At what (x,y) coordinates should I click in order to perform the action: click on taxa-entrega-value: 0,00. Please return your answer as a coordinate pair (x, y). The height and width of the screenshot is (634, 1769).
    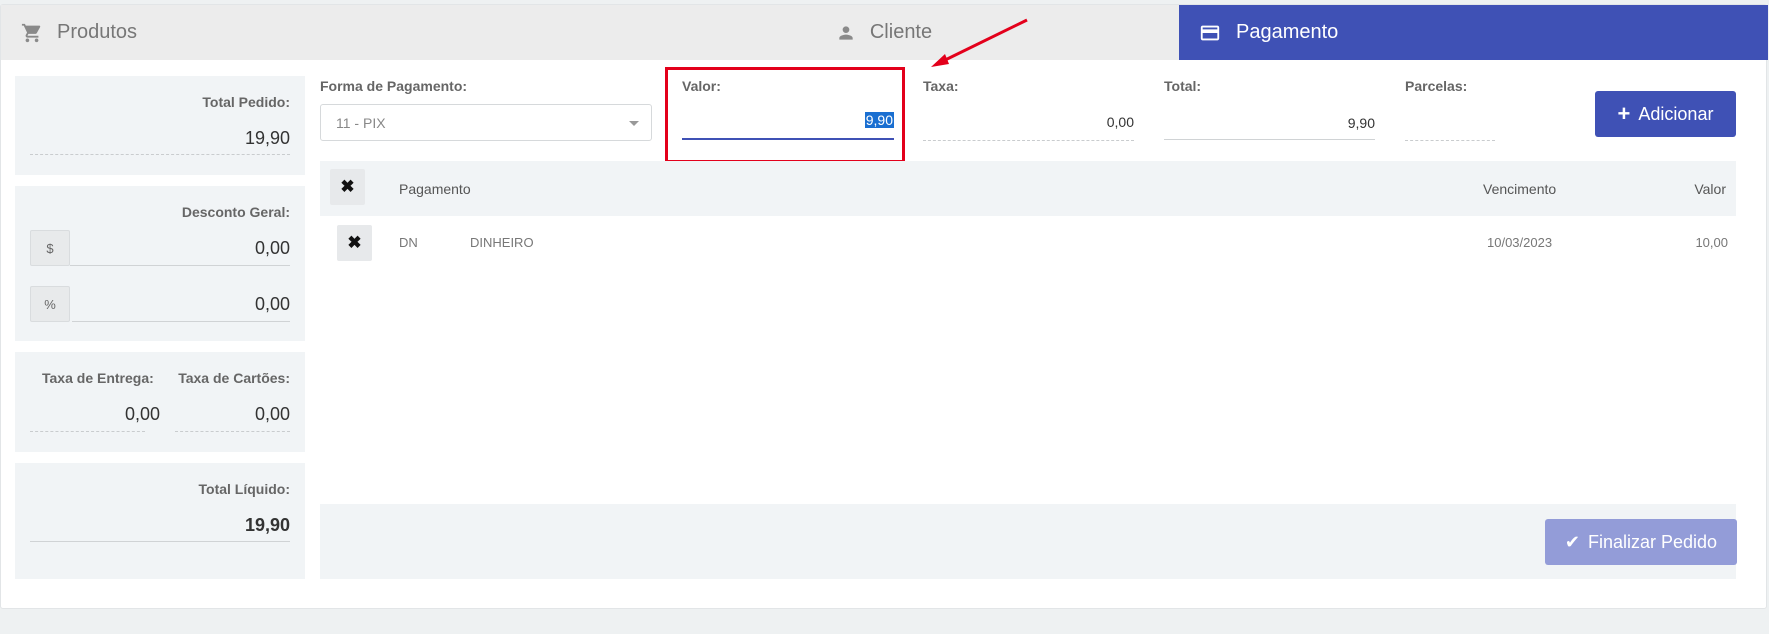
    Looking at the image, I should click on (142, 414).